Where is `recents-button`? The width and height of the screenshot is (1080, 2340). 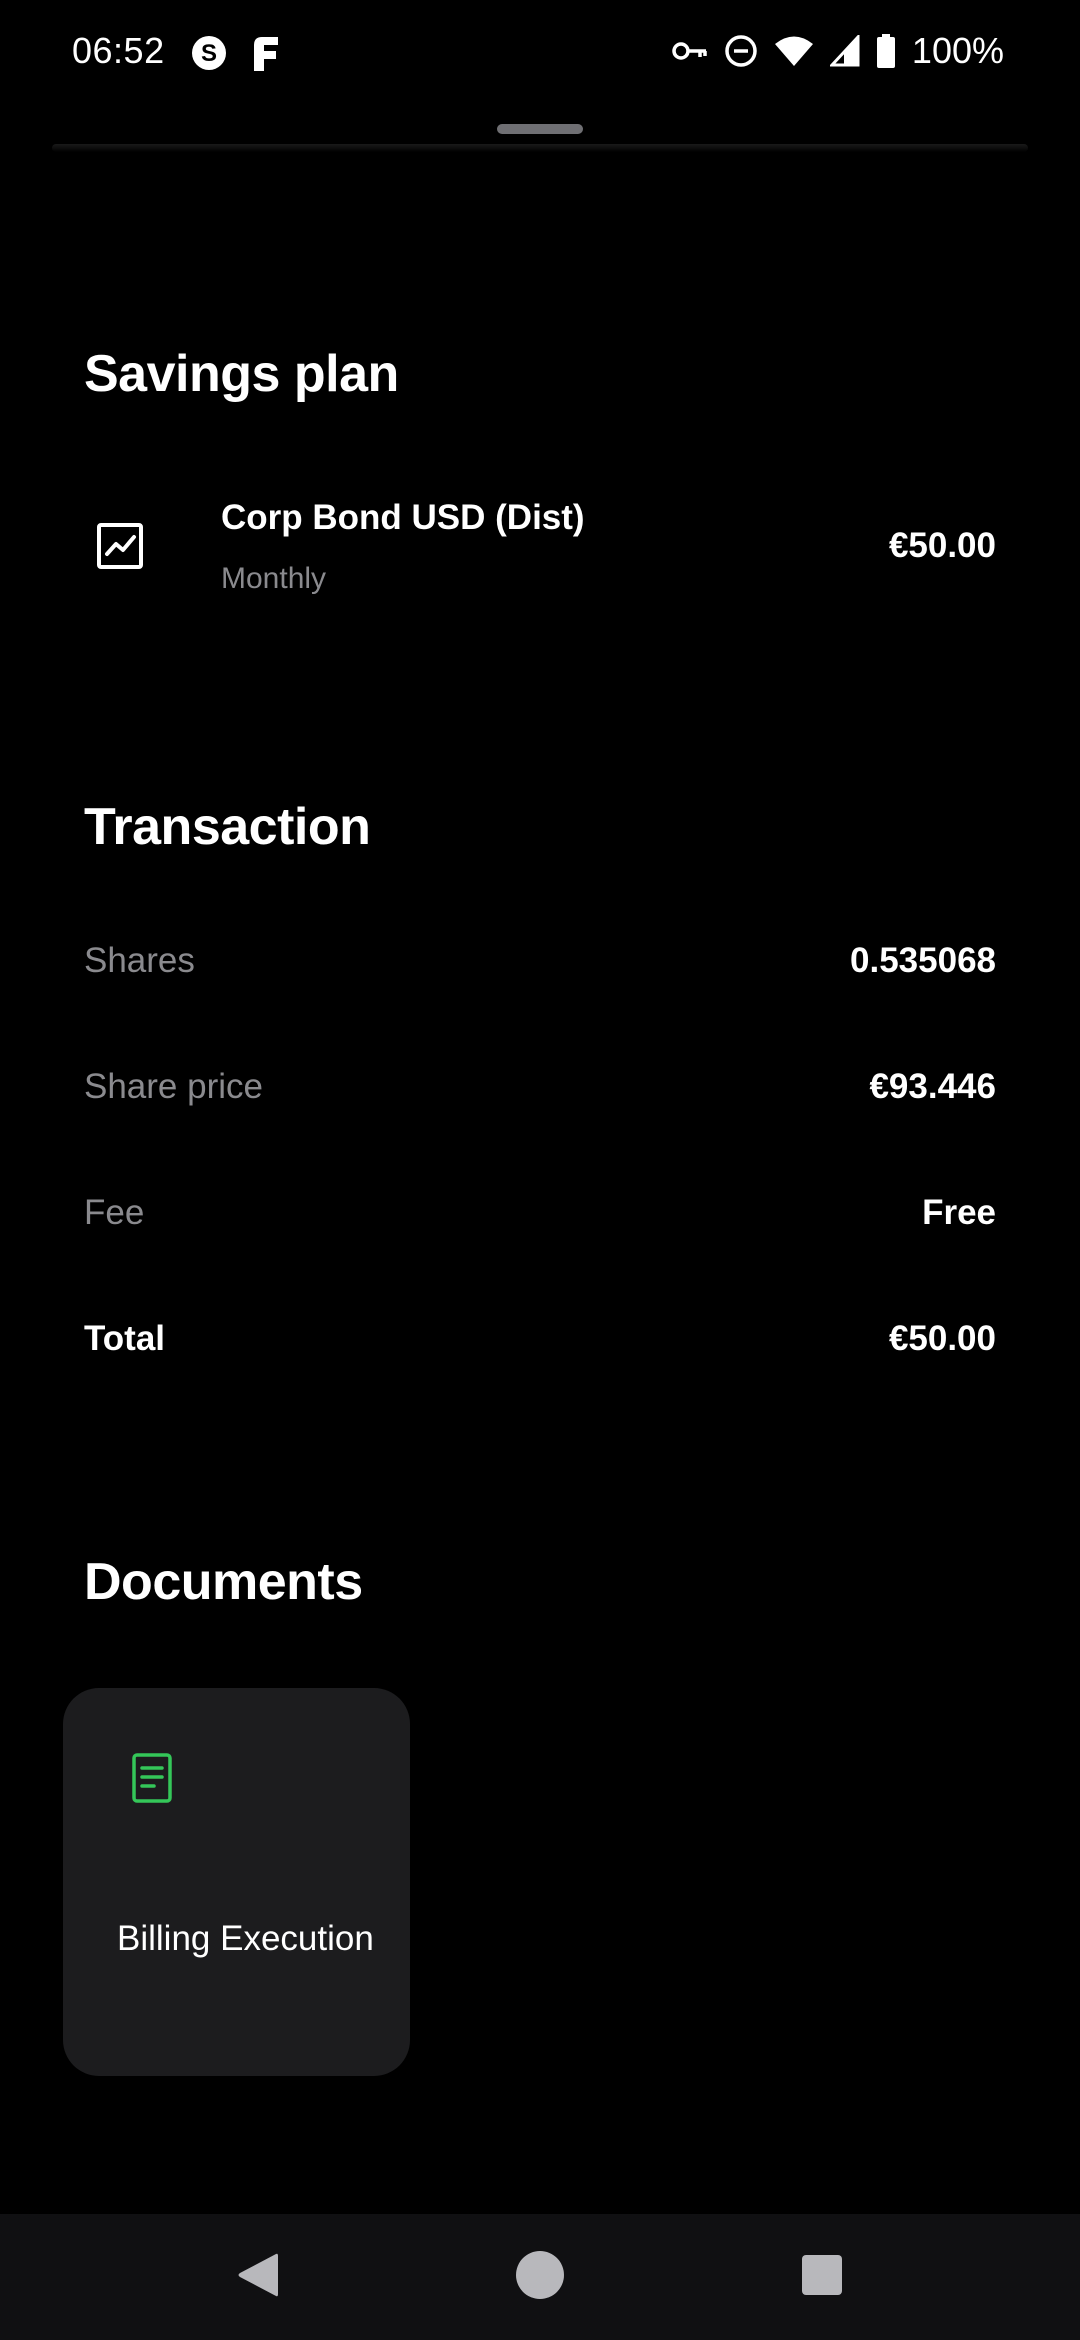
recents-button is located at coordinates (822, 2277).